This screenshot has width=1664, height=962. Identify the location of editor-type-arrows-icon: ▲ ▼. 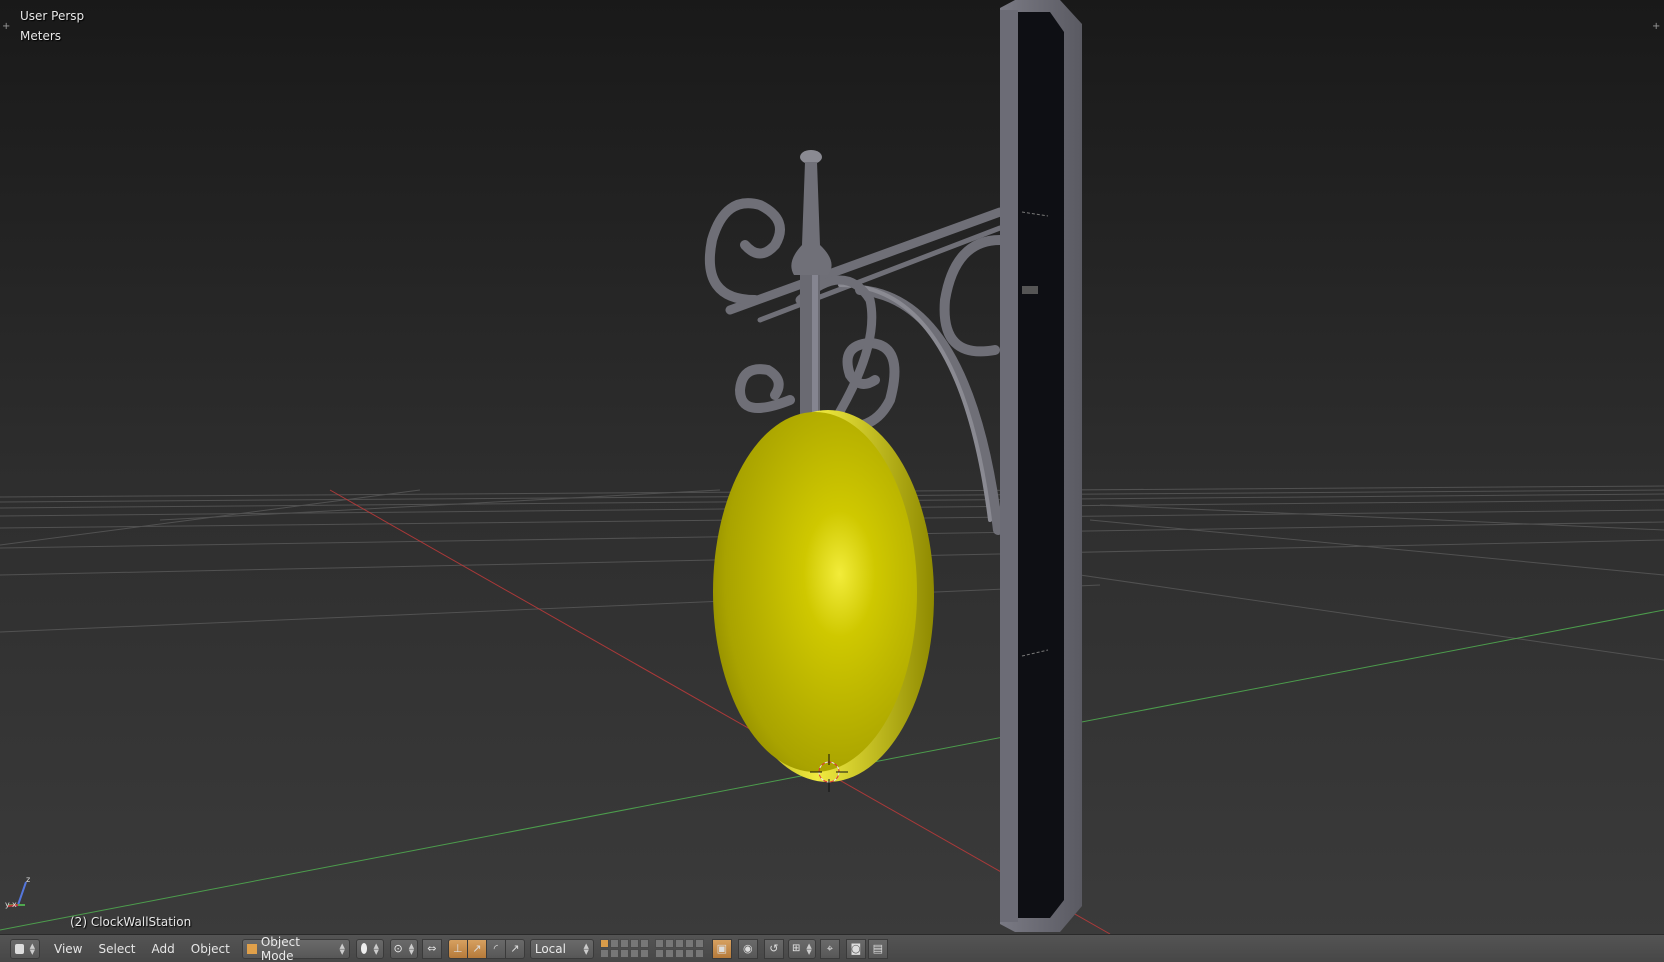
(32, 948).